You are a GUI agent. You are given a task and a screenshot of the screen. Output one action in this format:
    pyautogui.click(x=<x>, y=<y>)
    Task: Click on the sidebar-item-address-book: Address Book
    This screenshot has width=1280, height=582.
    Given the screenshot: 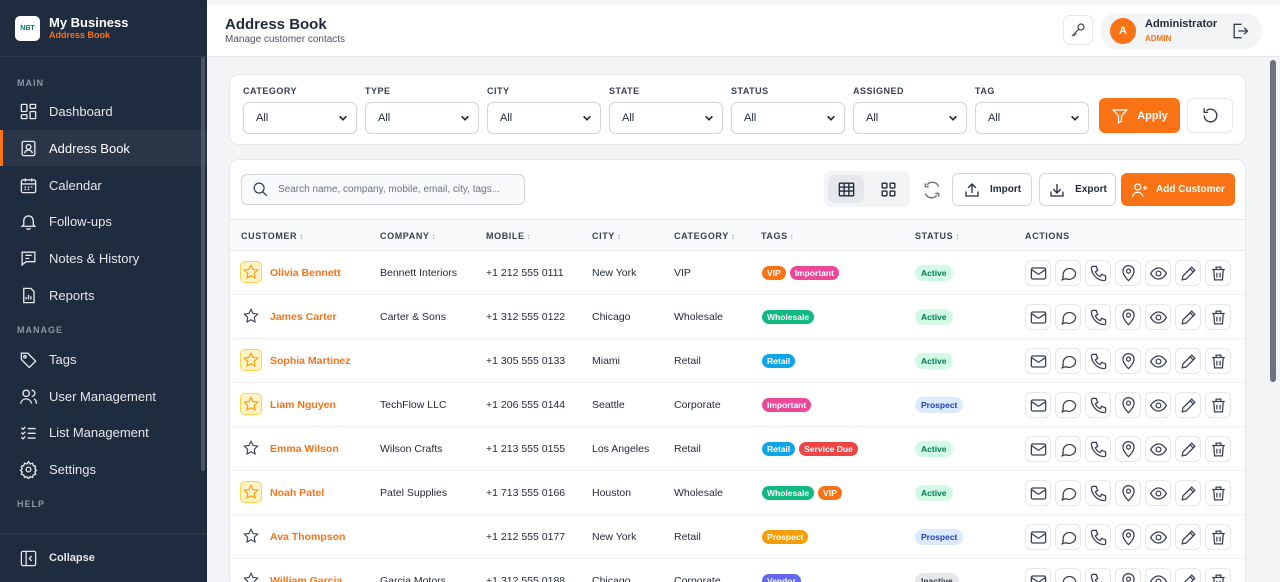 What is the action you would take?
    pyautogui.click(x=103, y=148)
    